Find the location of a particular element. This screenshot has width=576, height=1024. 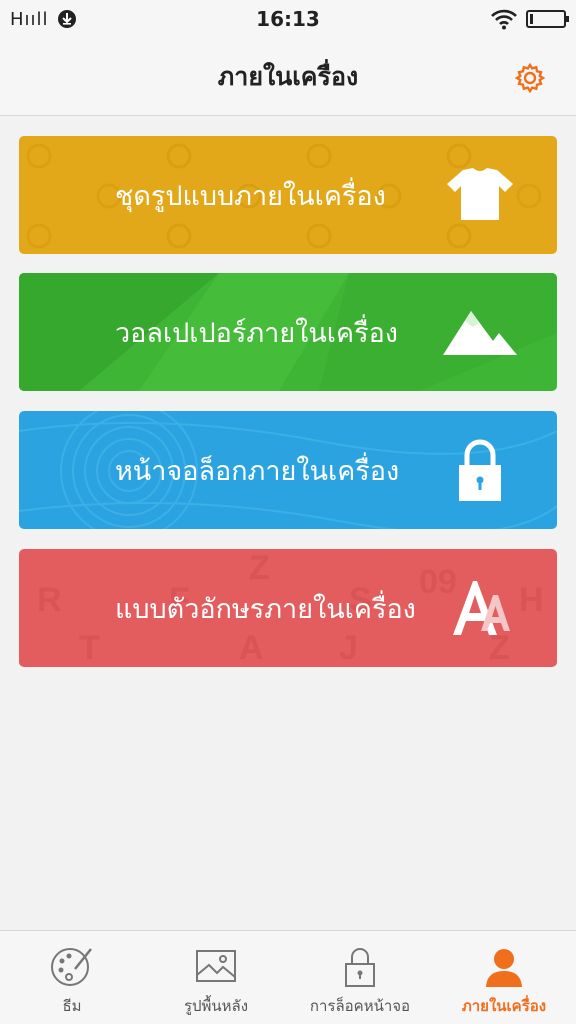

padlock-icon is located at coordinates (480, 470).